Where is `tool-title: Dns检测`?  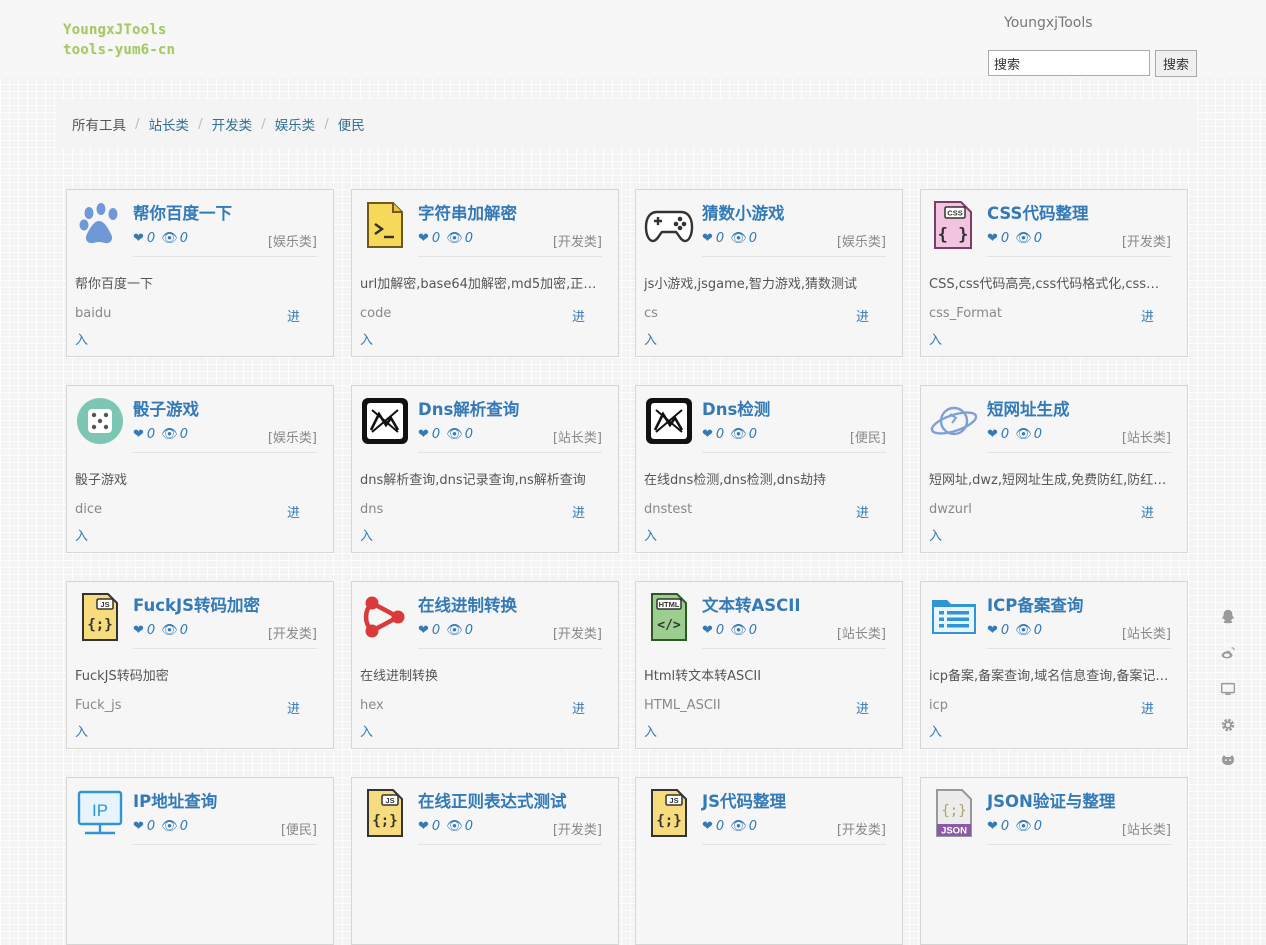
tool-title: Dns检测 is located at coordinates (736, 408).